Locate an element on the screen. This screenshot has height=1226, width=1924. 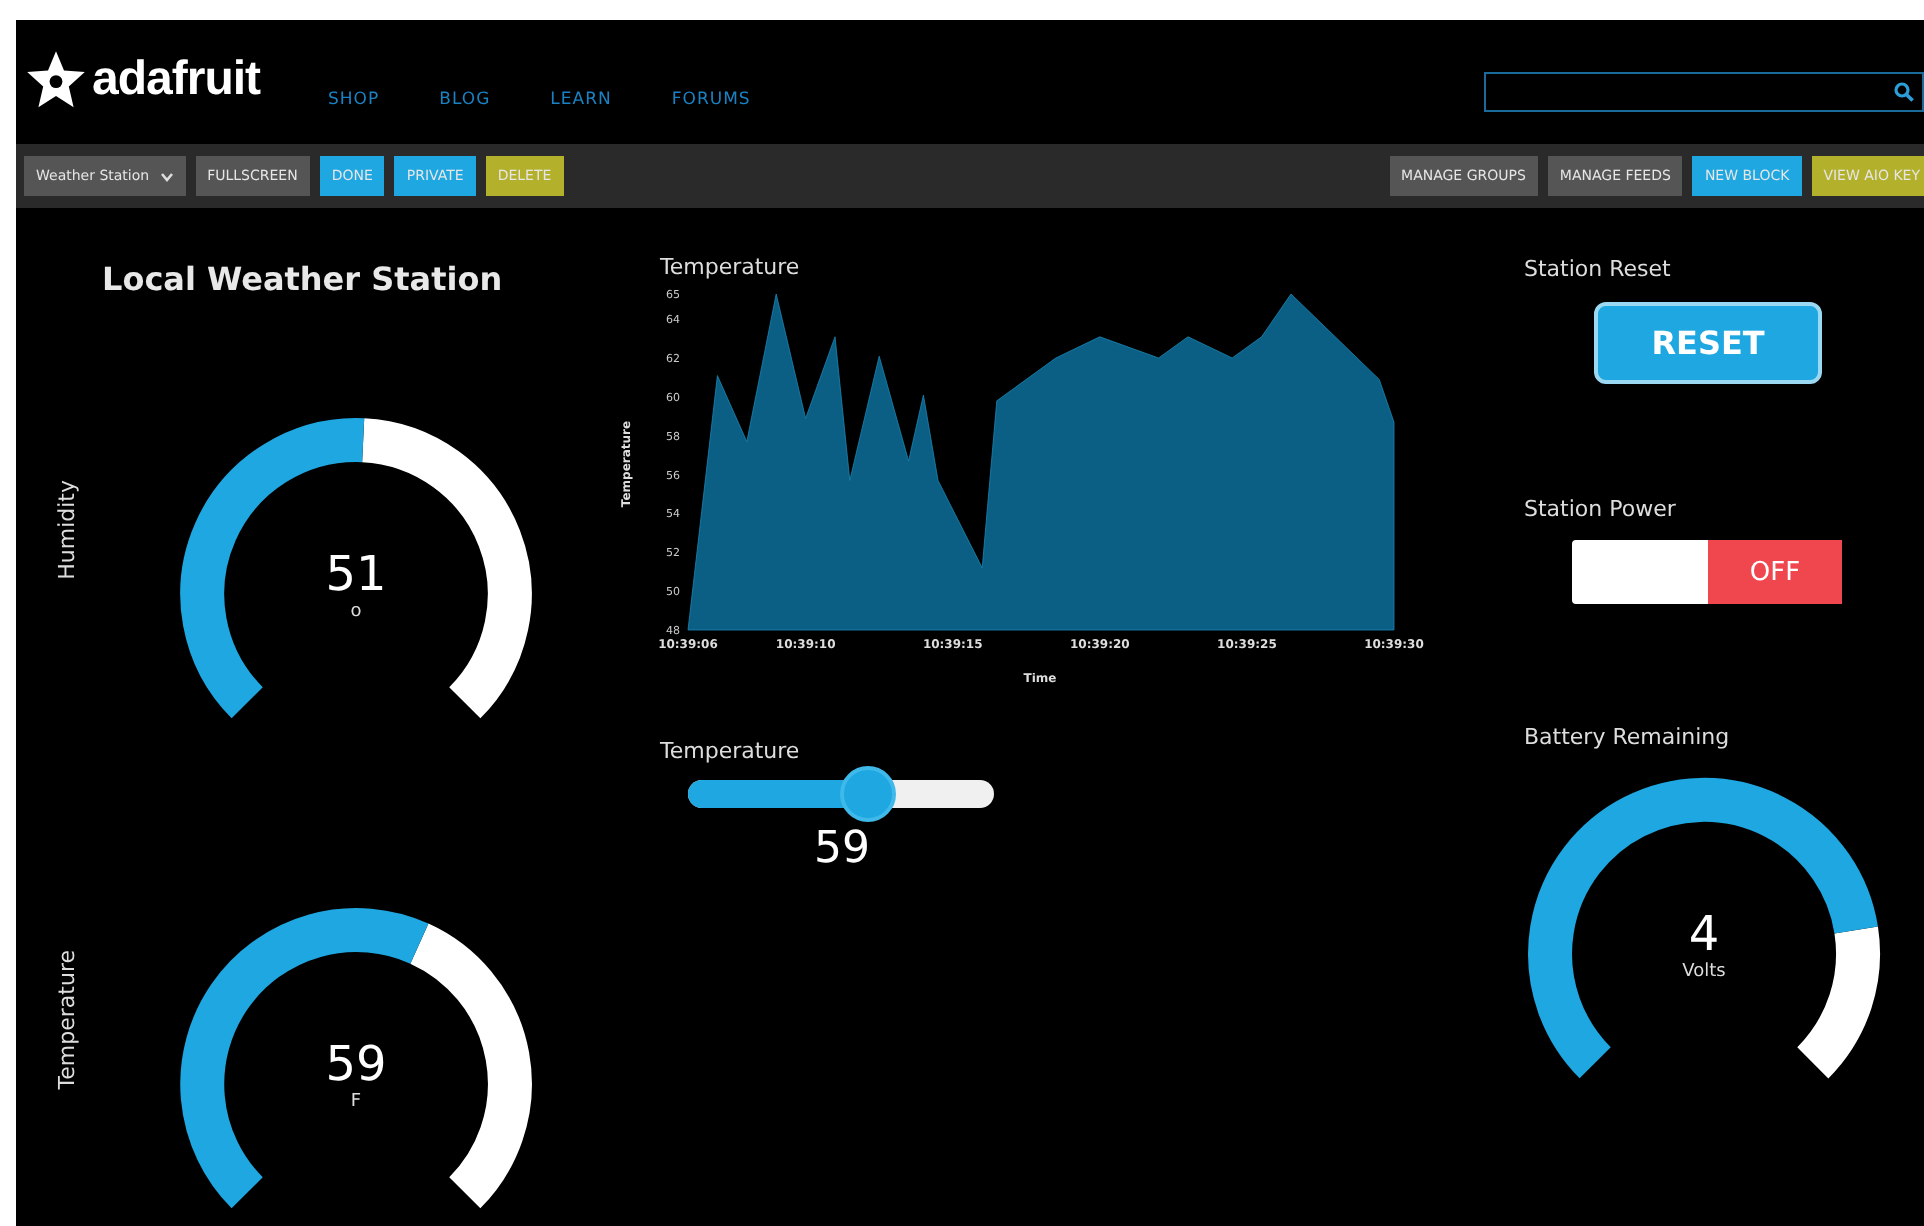
chart-title: Temperature is located at coordinates (730, 267).